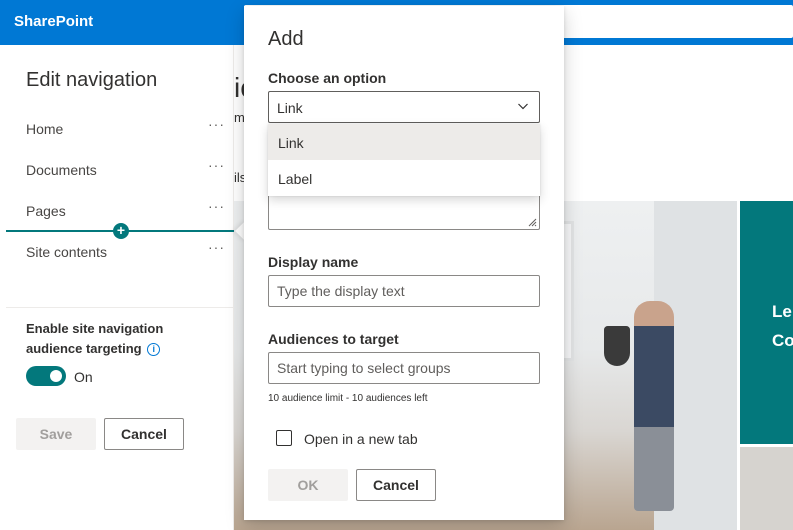 The height and width of the screenshot is (530, 793). What do you see at coordinates (532, 222) in the screenshot?
I see `resize-grip-icon` at bounding box center [532, 222].